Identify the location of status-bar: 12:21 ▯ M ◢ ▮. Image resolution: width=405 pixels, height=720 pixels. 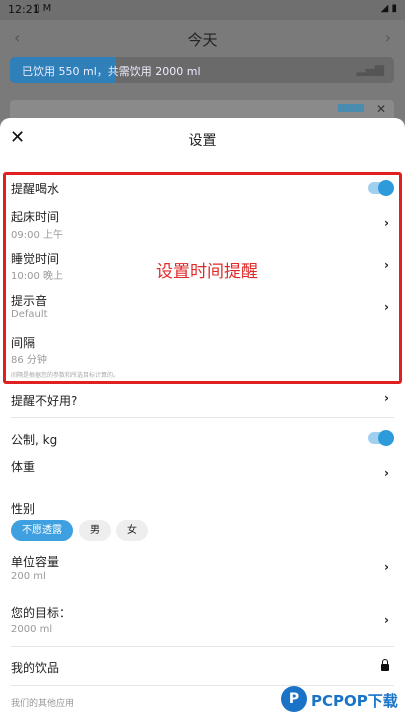
(202, 10).